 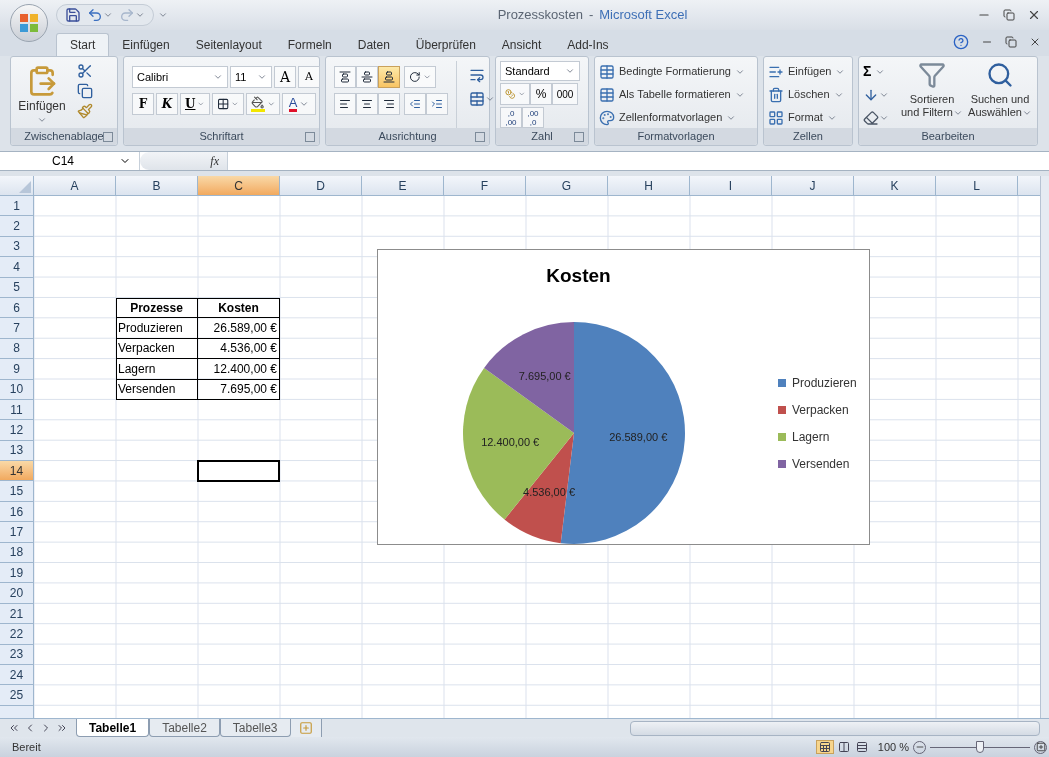 What do you see at coordinates (807, 71) in the screenshot?
I see `cells-menu-button: Einfügen` at bounding box center [807, 71].